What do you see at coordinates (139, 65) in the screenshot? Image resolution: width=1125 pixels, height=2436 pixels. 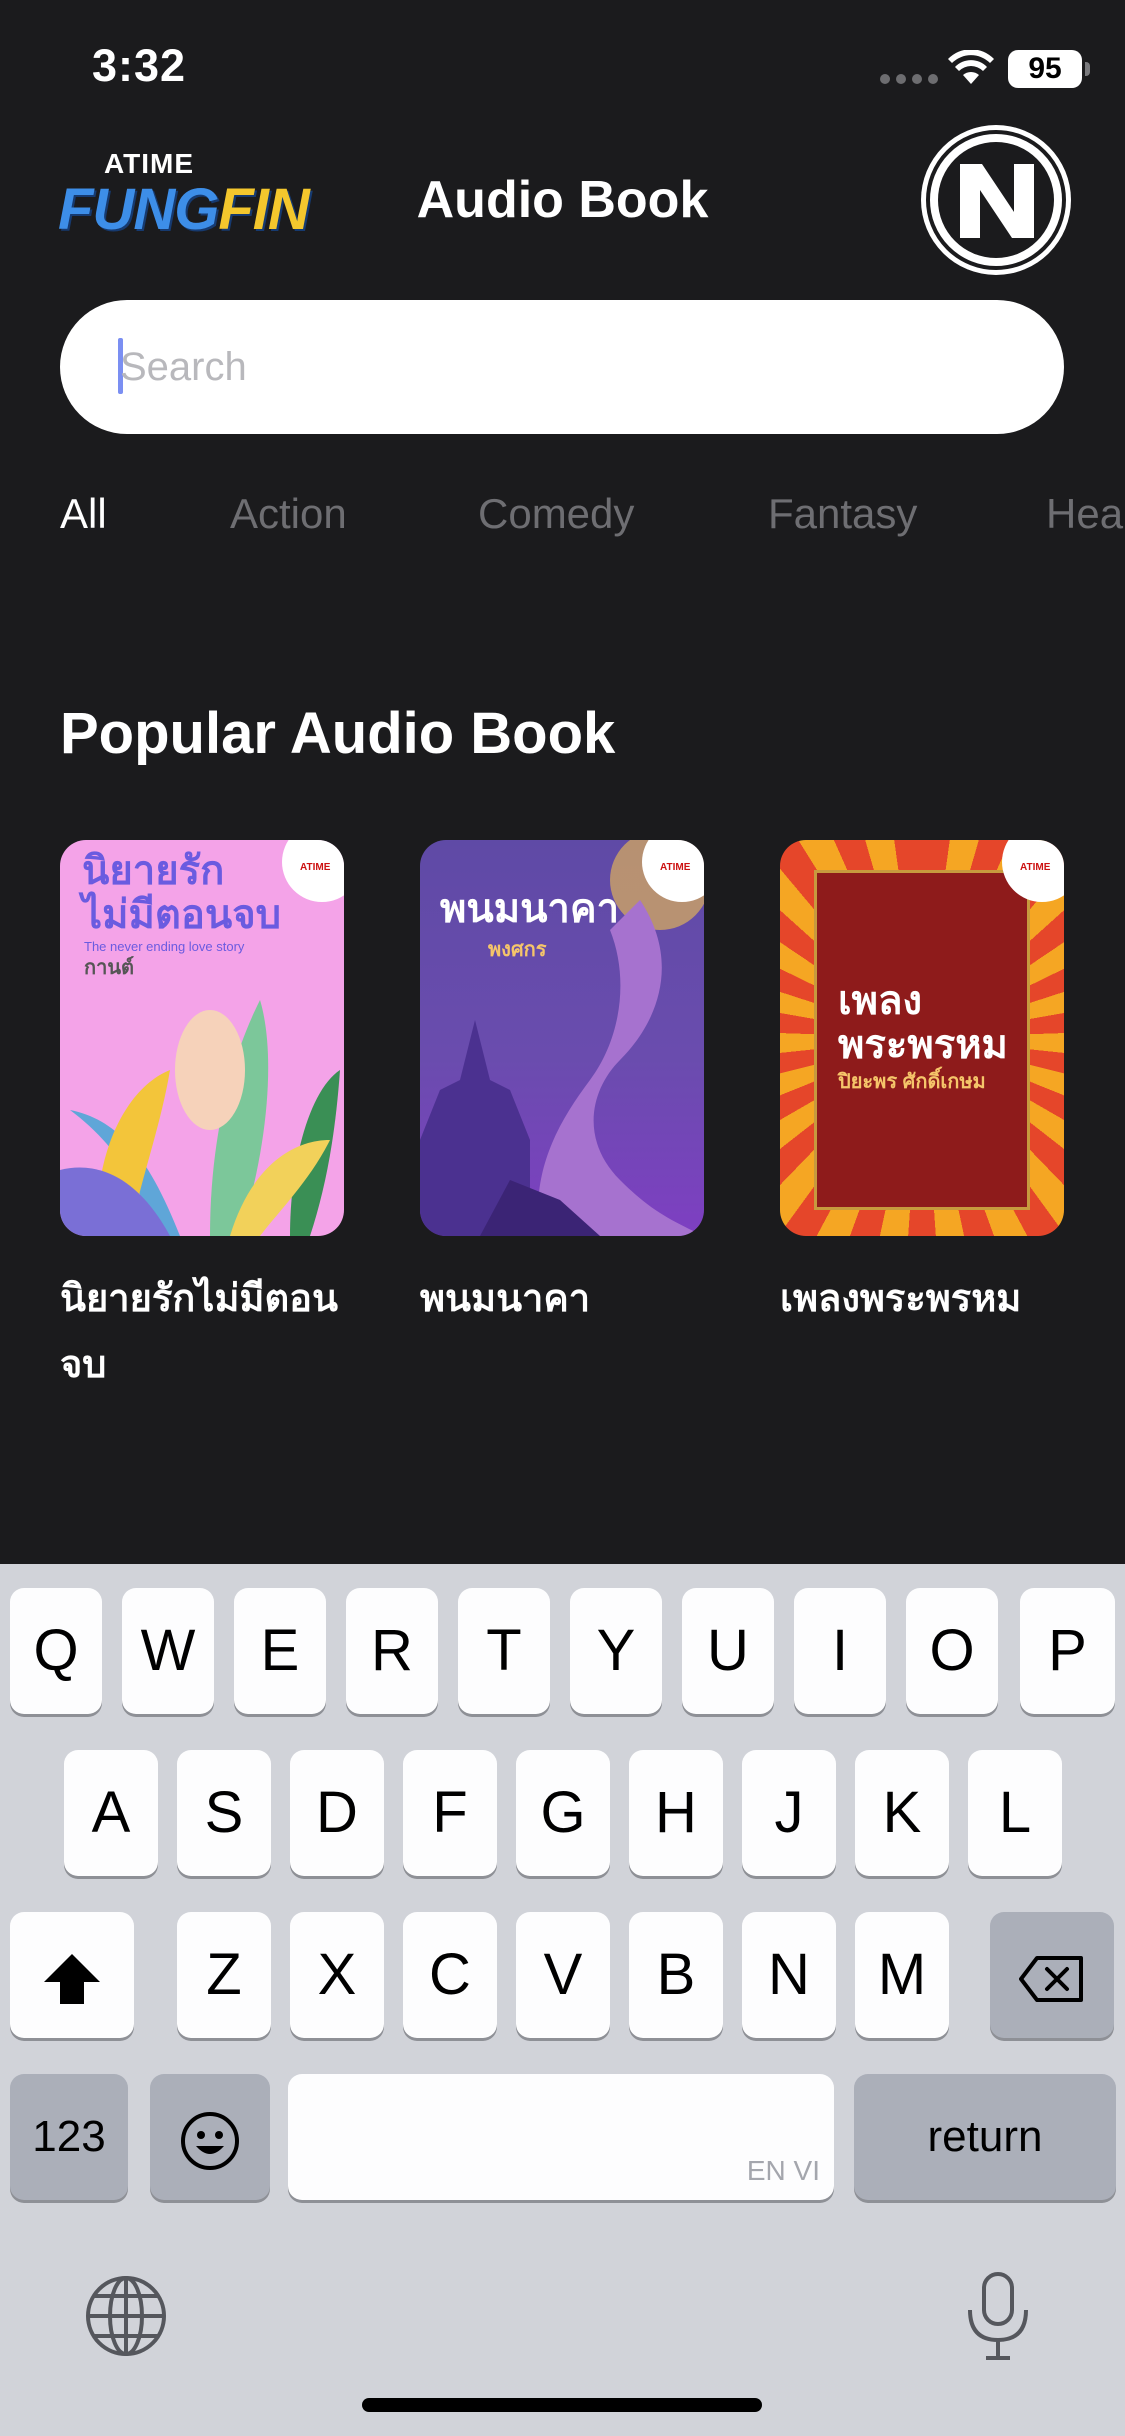 I see `status-time: 3:32` at bounding box center [139, 65].